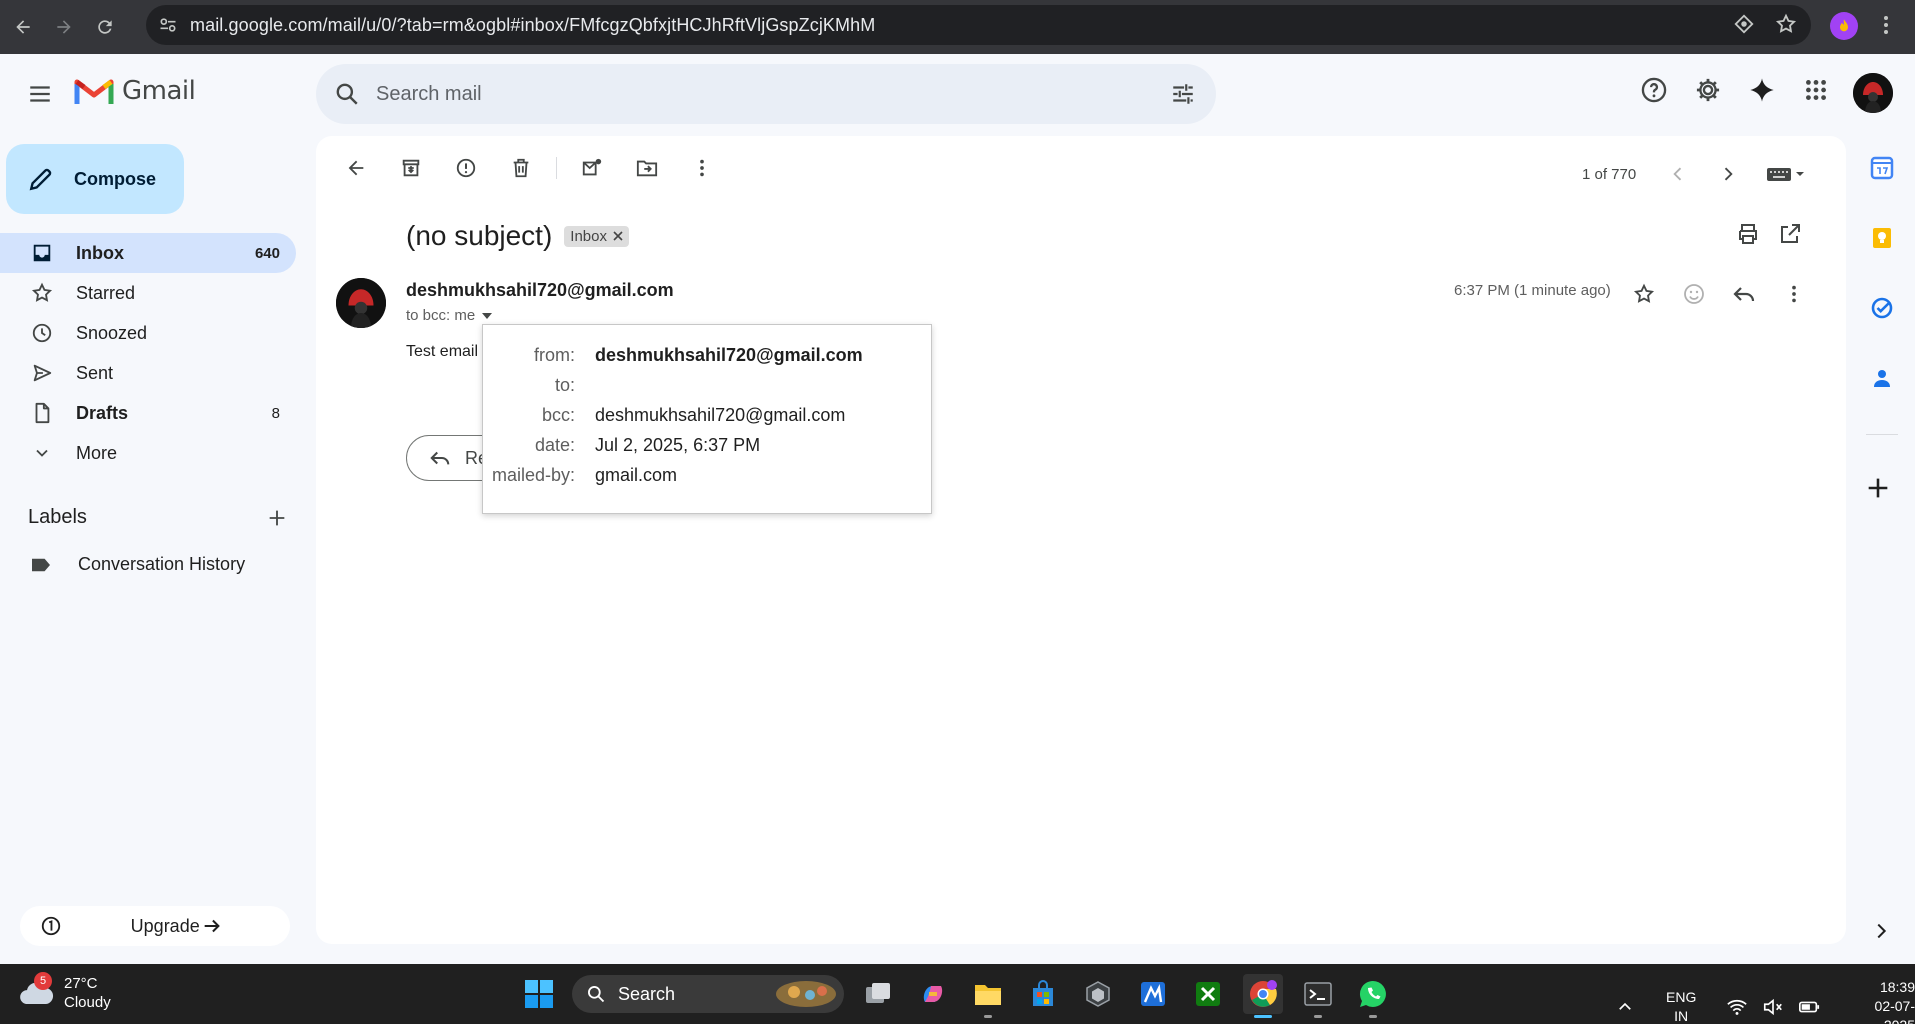 This screenshot has width=1915, height=1024. I want to click on volume-muted-icon, so click(1773, 1007).